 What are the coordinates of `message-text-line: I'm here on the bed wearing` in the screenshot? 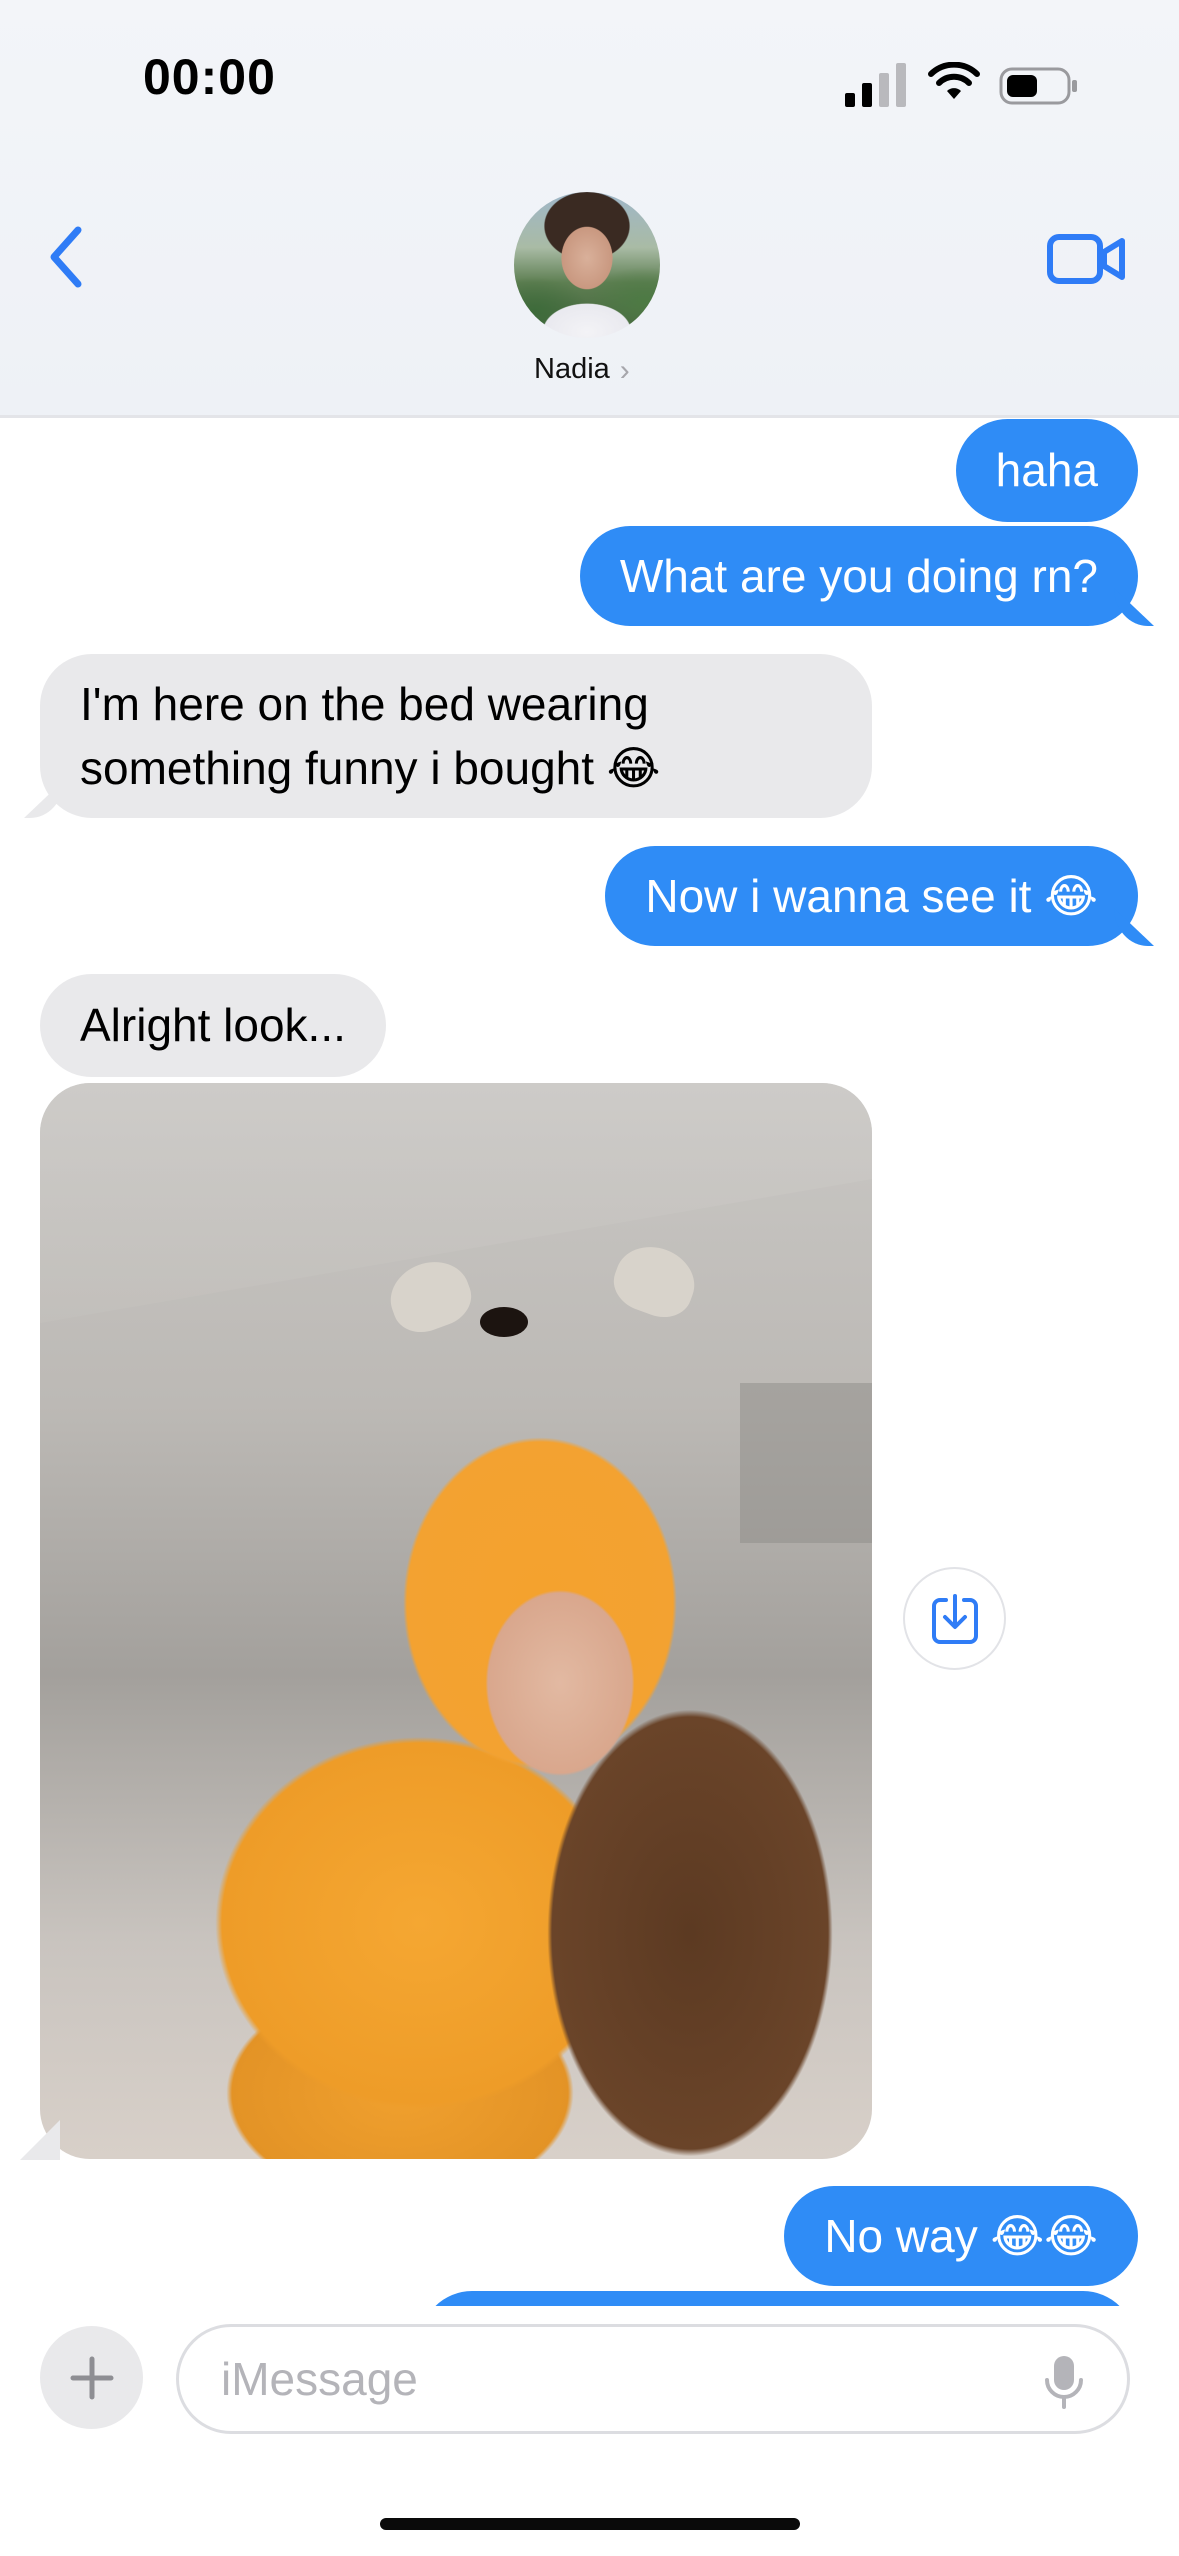 It's located at (364, 704).